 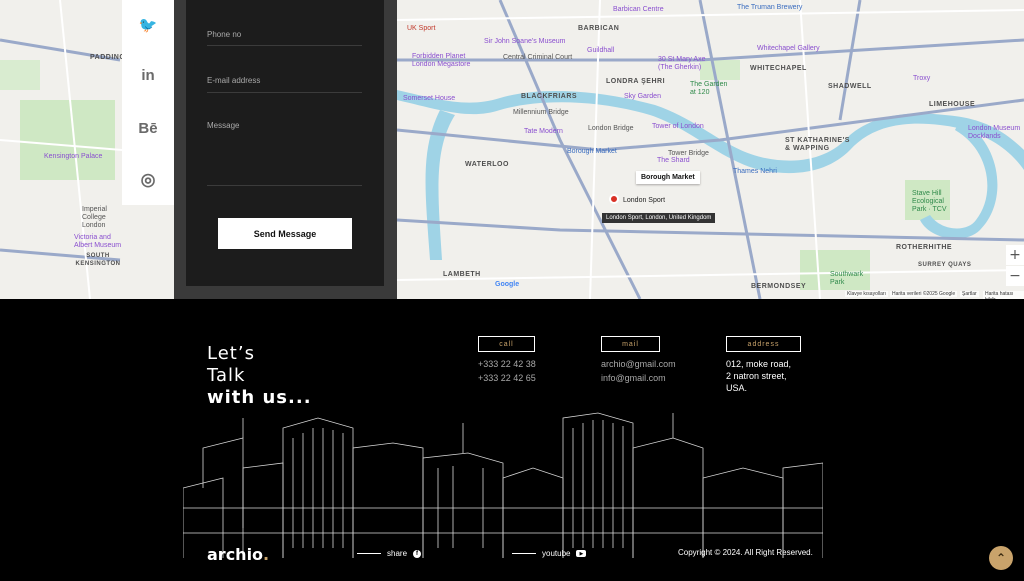 What do you see at coordinates (866, 294) in the screenshot?
I see `map-attr-shortcuts: Klavye kısayolları` at bounding box center [866, 294].